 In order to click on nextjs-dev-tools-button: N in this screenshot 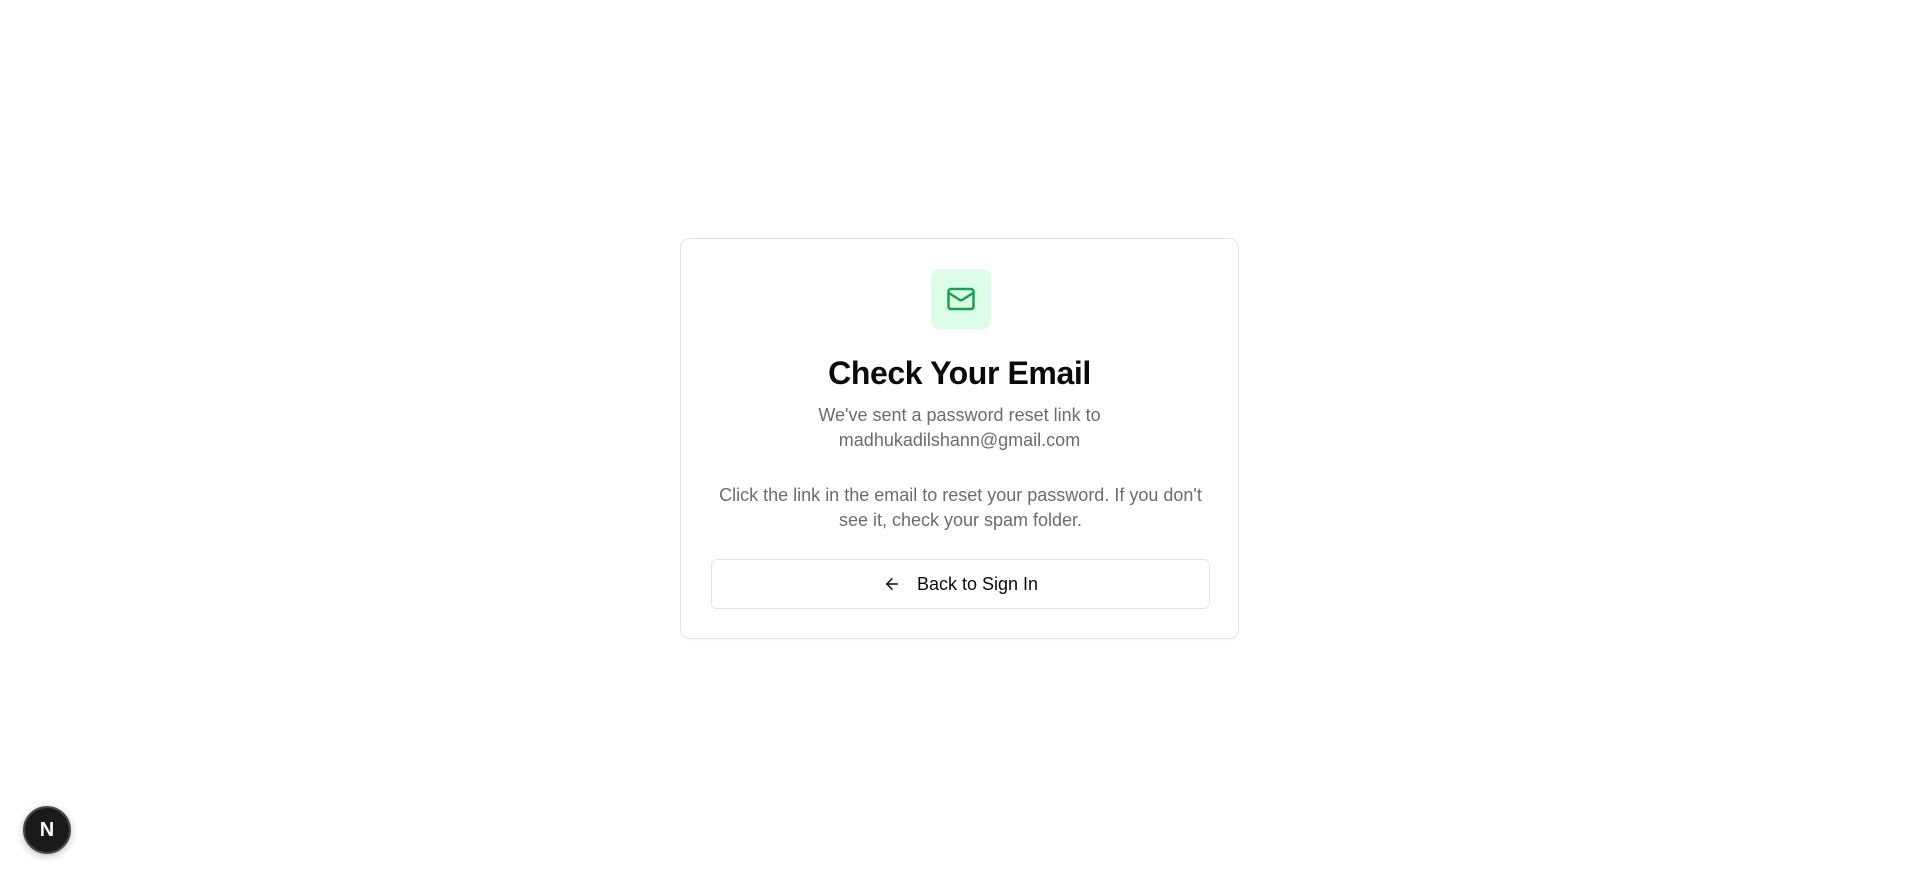, I will do `click(47, 830)`.